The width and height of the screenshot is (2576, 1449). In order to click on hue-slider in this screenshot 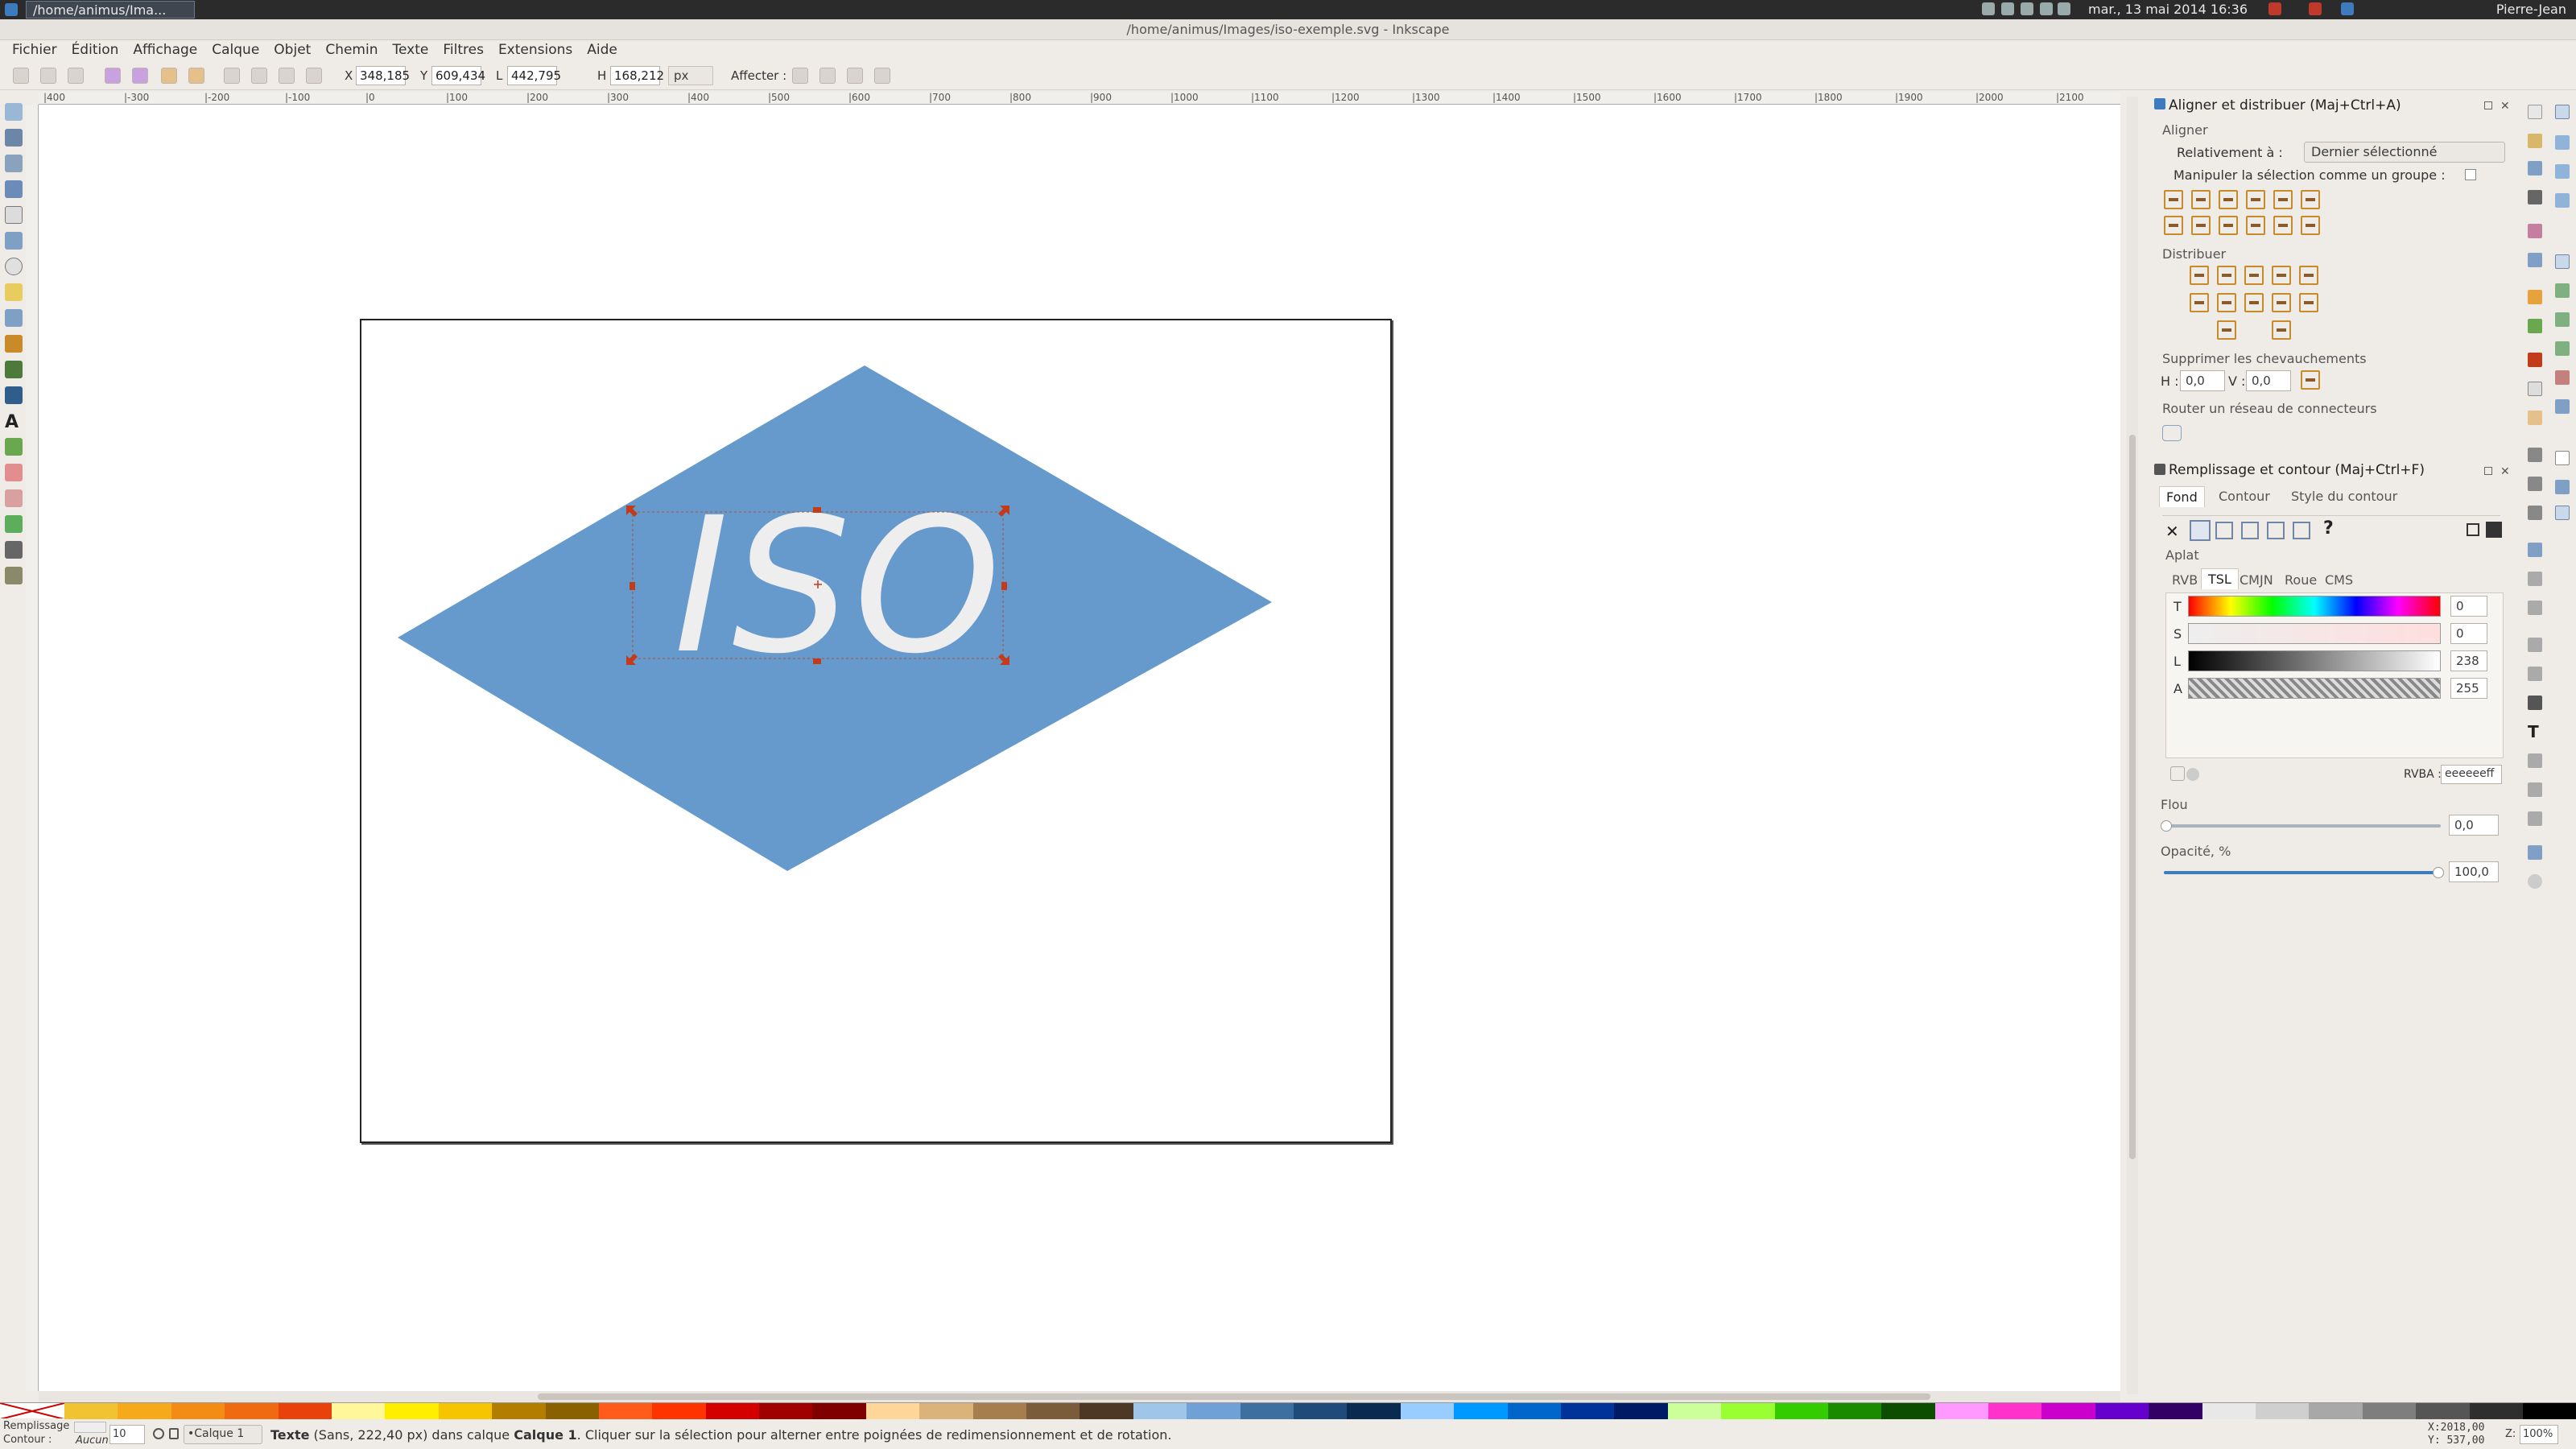, I will do `click(2314, 606)`.